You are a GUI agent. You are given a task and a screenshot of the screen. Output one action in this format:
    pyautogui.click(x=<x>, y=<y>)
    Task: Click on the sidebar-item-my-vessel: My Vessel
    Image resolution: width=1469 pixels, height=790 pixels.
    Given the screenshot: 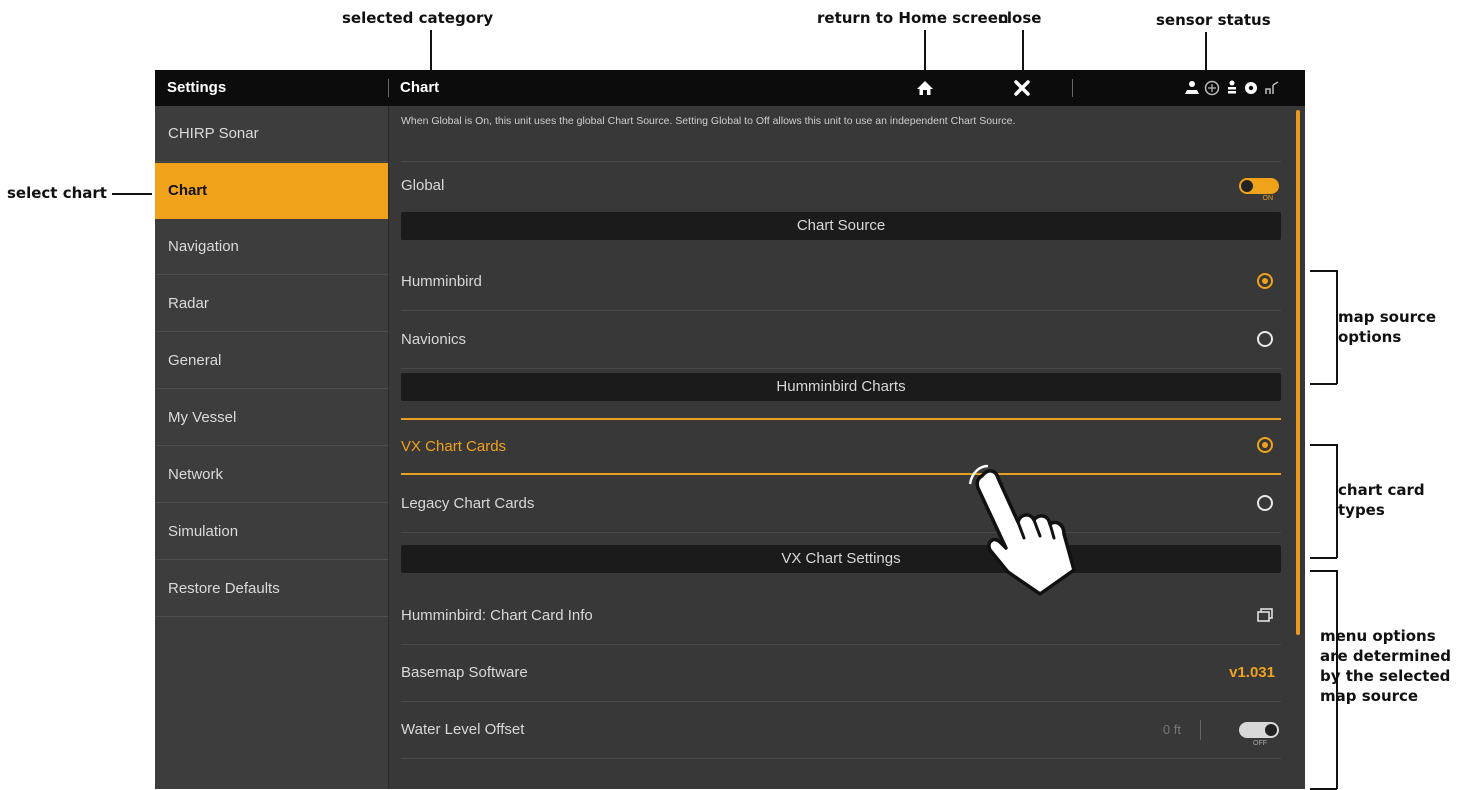 What is the action you would take?
    pyautogui.click(x=271, y=418)
    